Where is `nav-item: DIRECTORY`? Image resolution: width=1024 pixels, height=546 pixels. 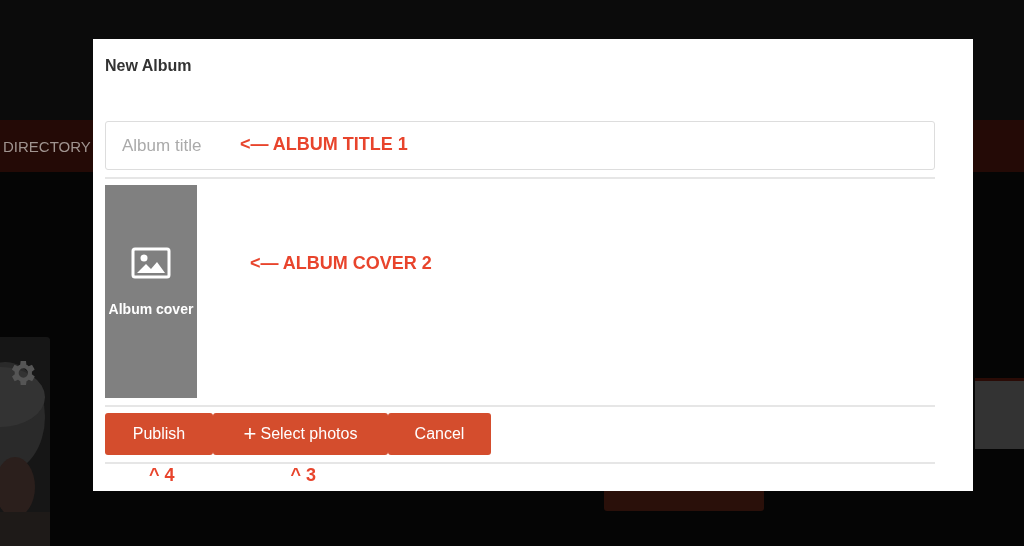
nav-item: DIRECTORY is located at coordinates (47, 146).